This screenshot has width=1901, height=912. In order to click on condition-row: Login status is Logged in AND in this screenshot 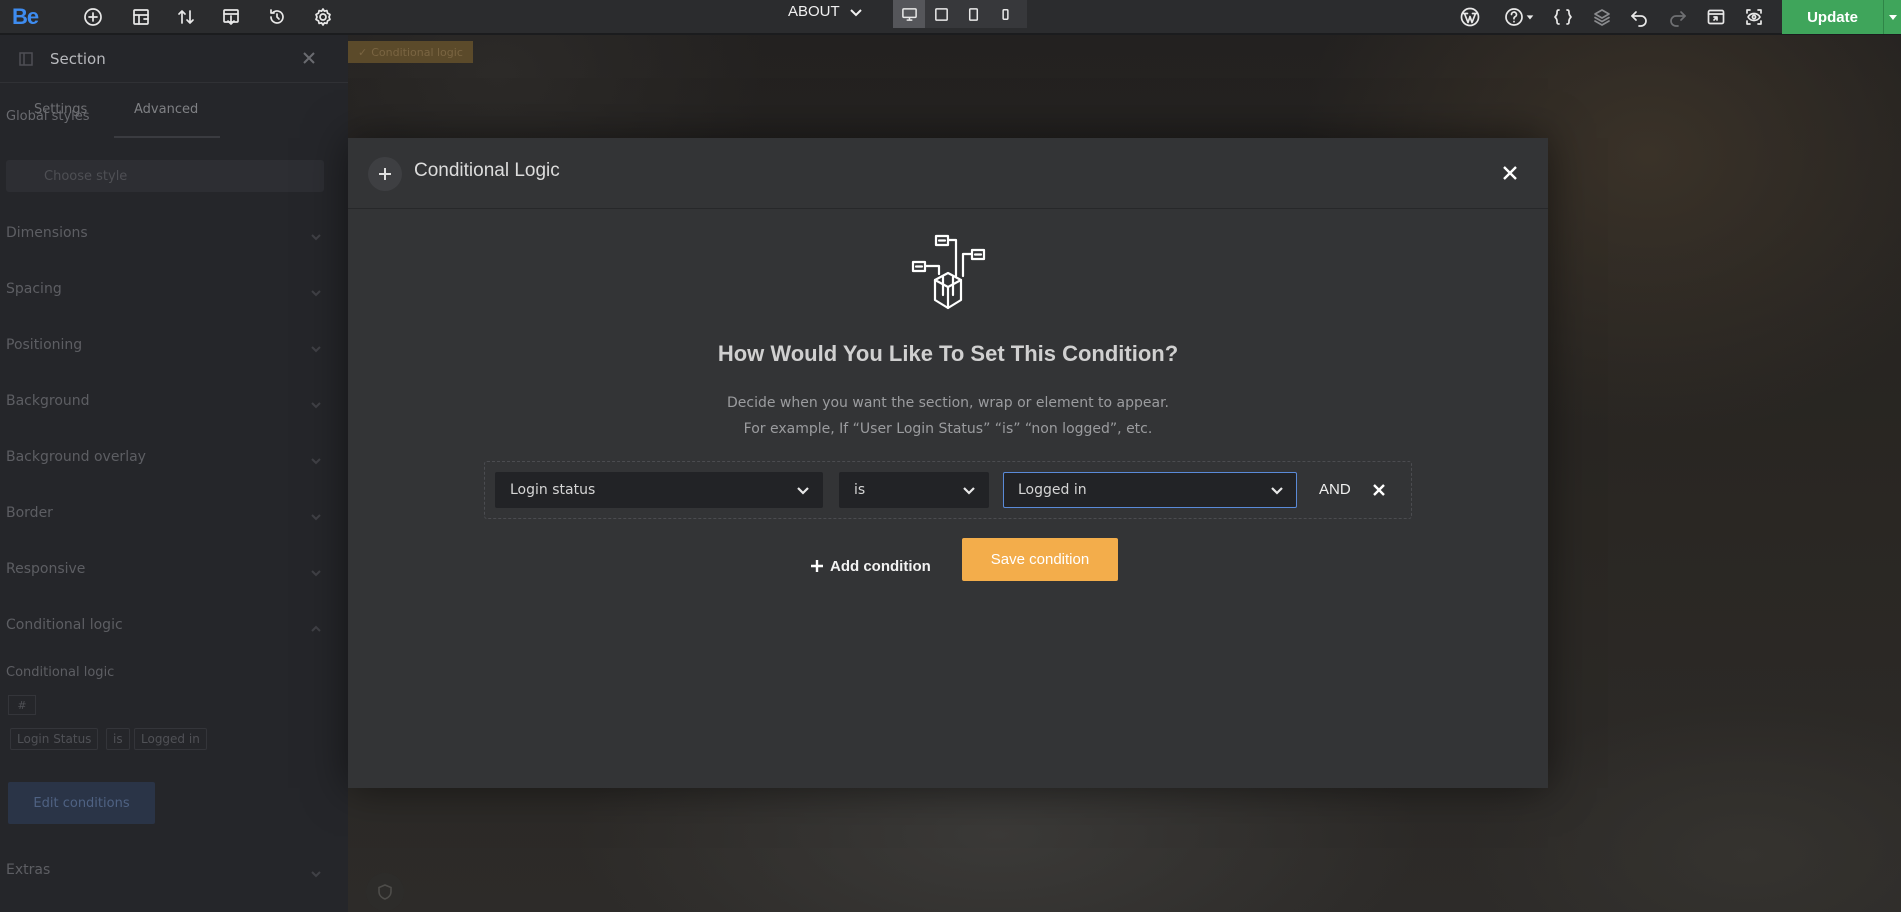, I will do `click(948, 490)`.